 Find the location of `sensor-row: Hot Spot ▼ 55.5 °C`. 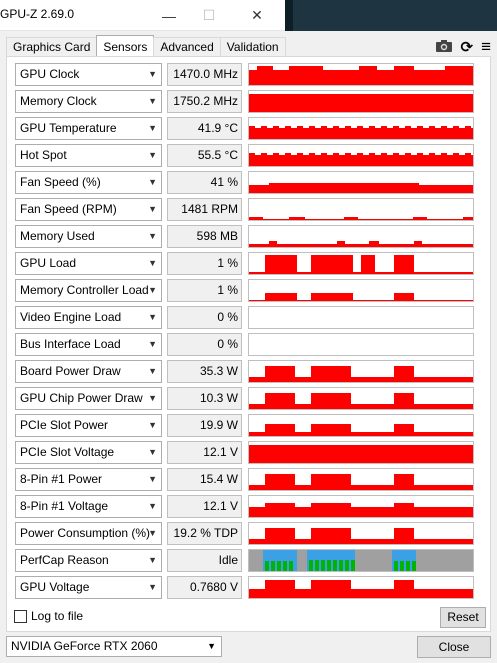

sensor-row: Hot Spot ▼ 55.5 °C is located at coordinates (245, 155).